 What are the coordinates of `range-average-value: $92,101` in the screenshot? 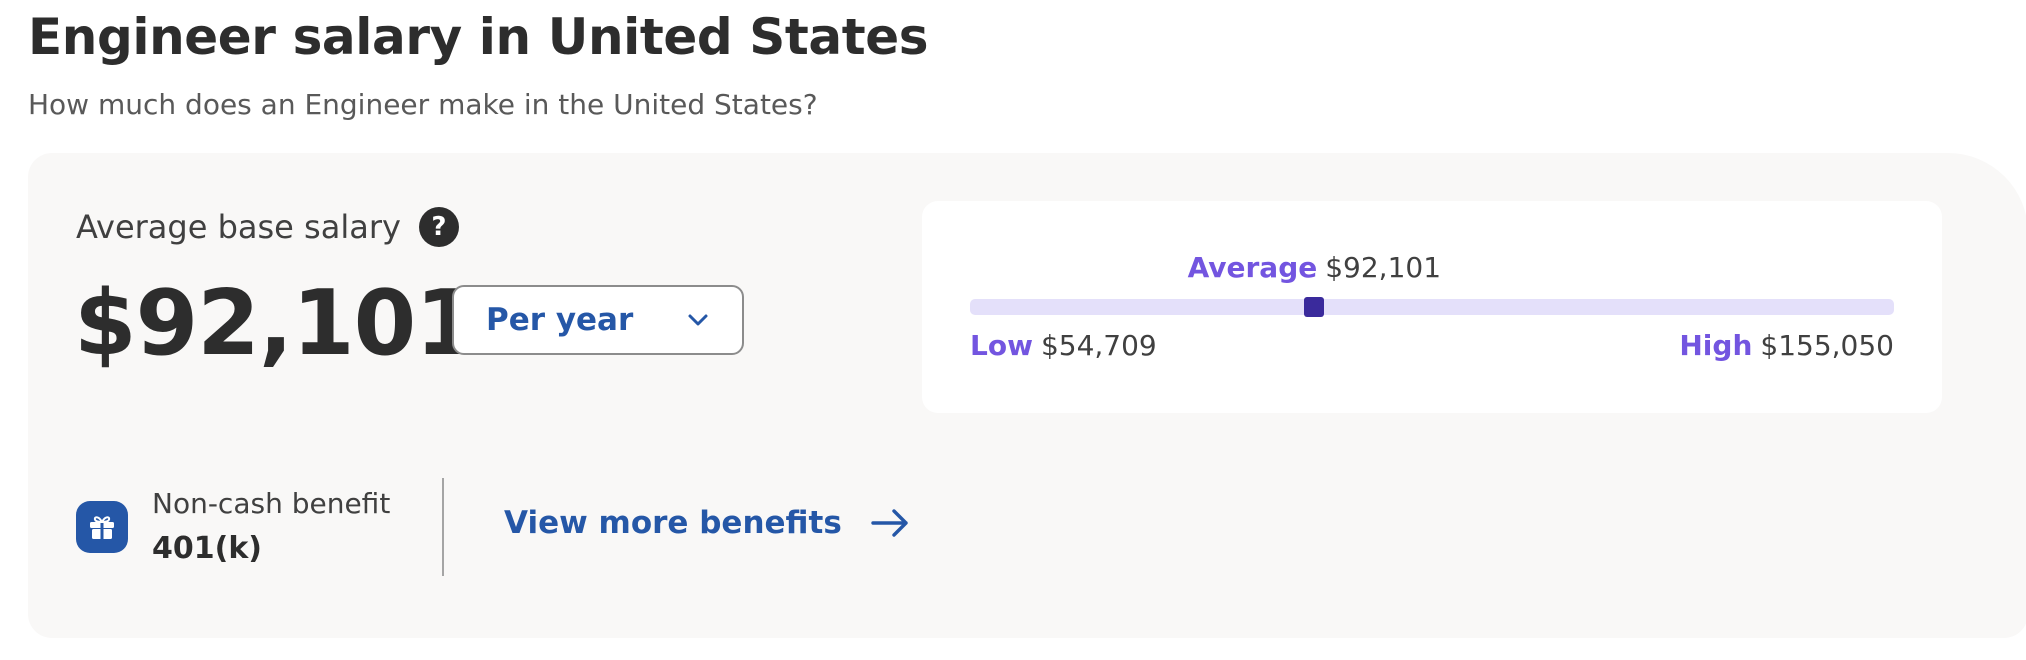 It's located at (1383, 267).